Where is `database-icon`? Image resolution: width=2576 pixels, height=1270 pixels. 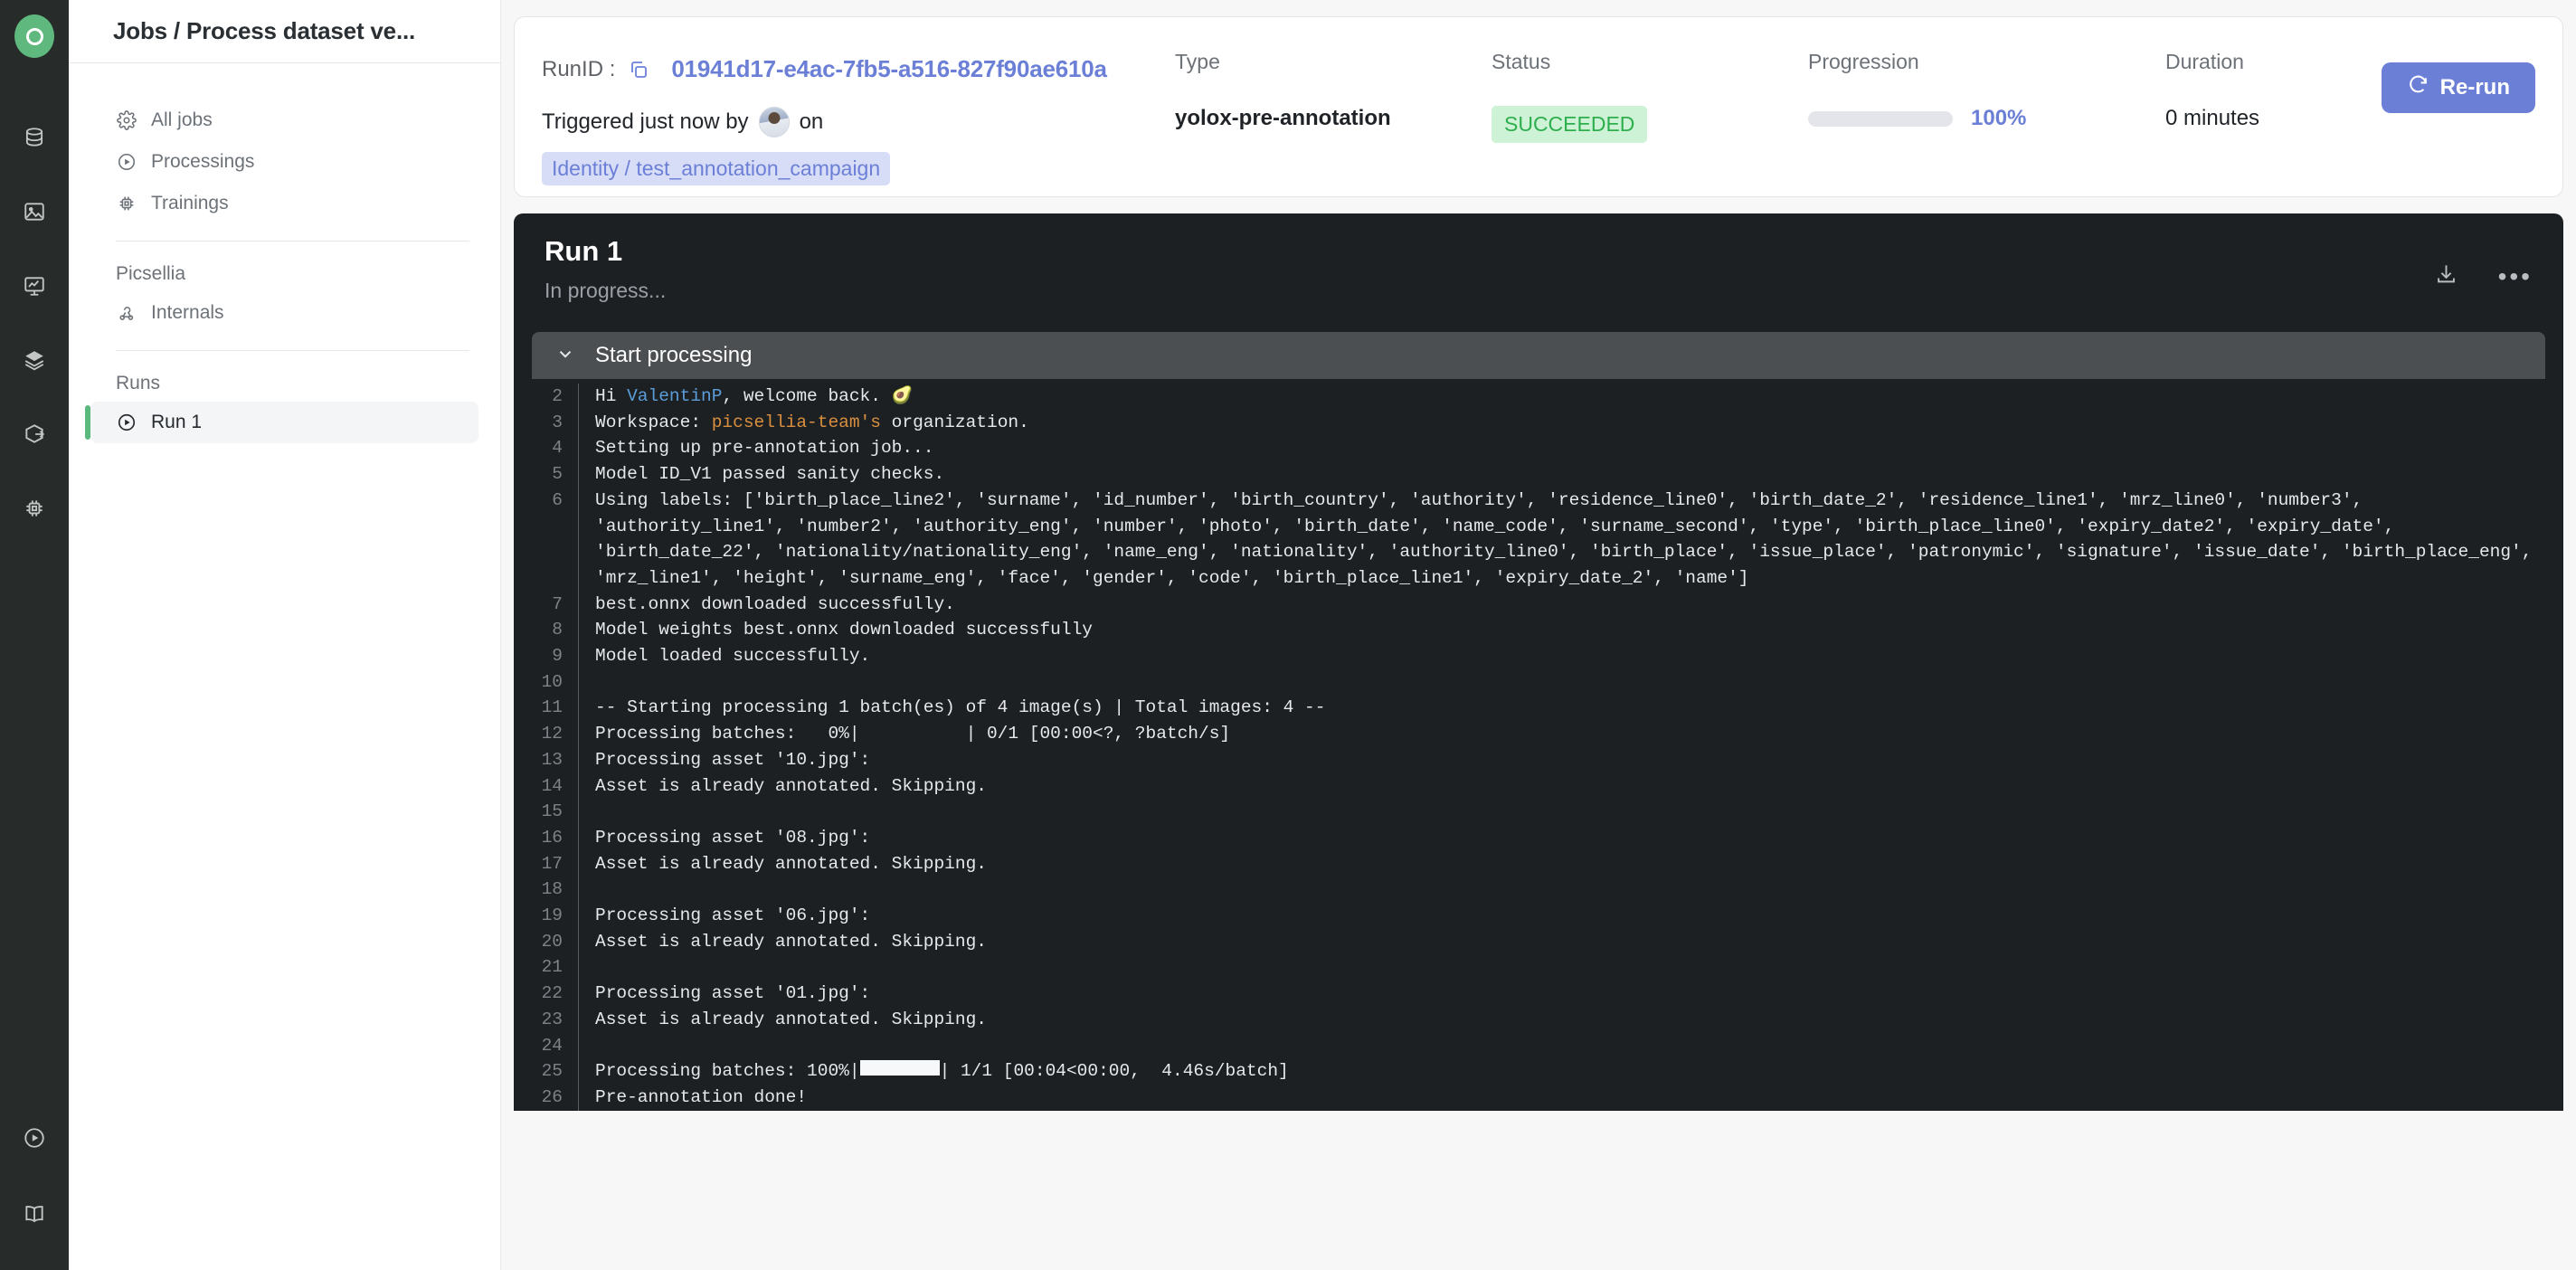
database-icon is located at coordinates (34, 137).